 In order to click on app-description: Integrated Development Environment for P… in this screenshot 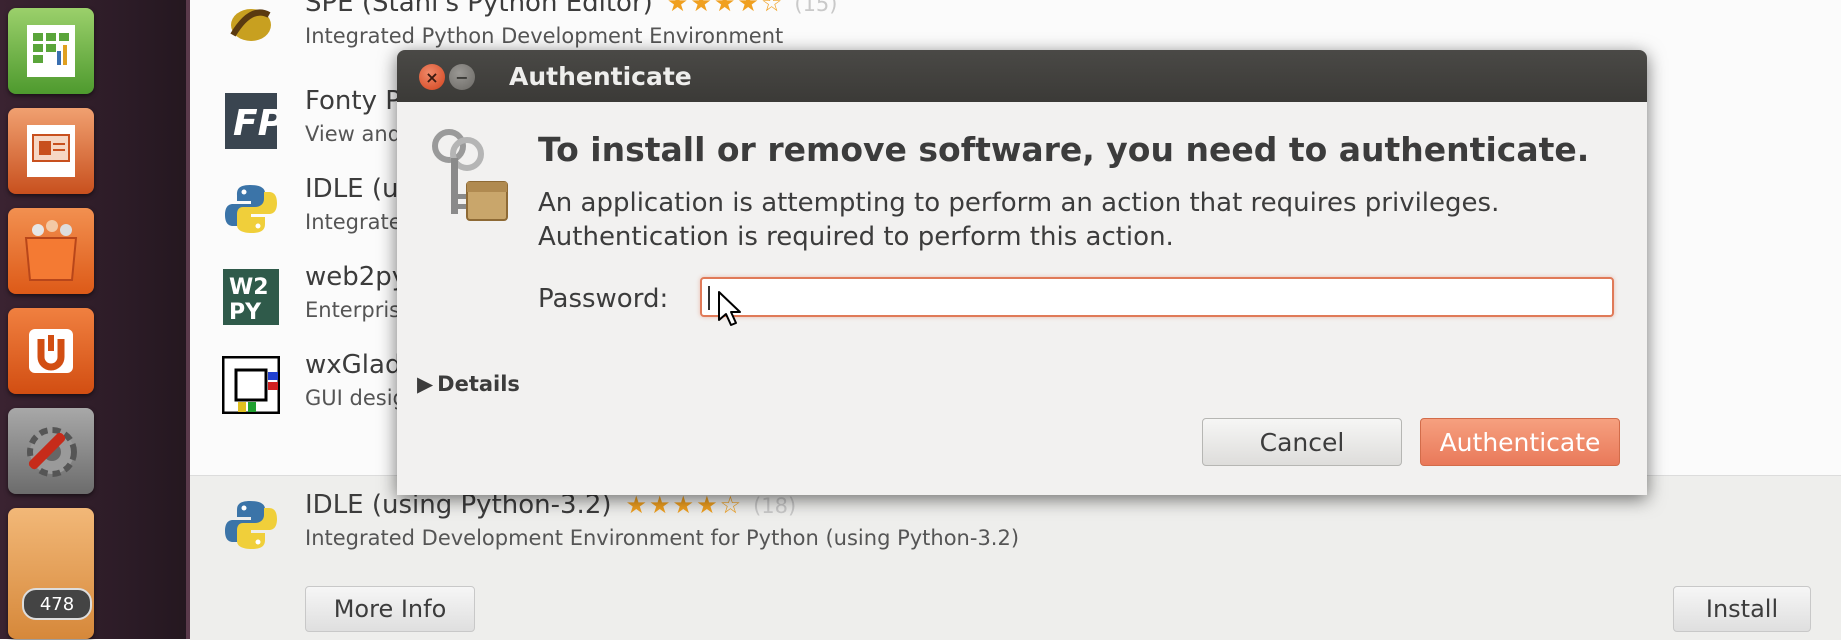, I will do `click(662, 538)`.